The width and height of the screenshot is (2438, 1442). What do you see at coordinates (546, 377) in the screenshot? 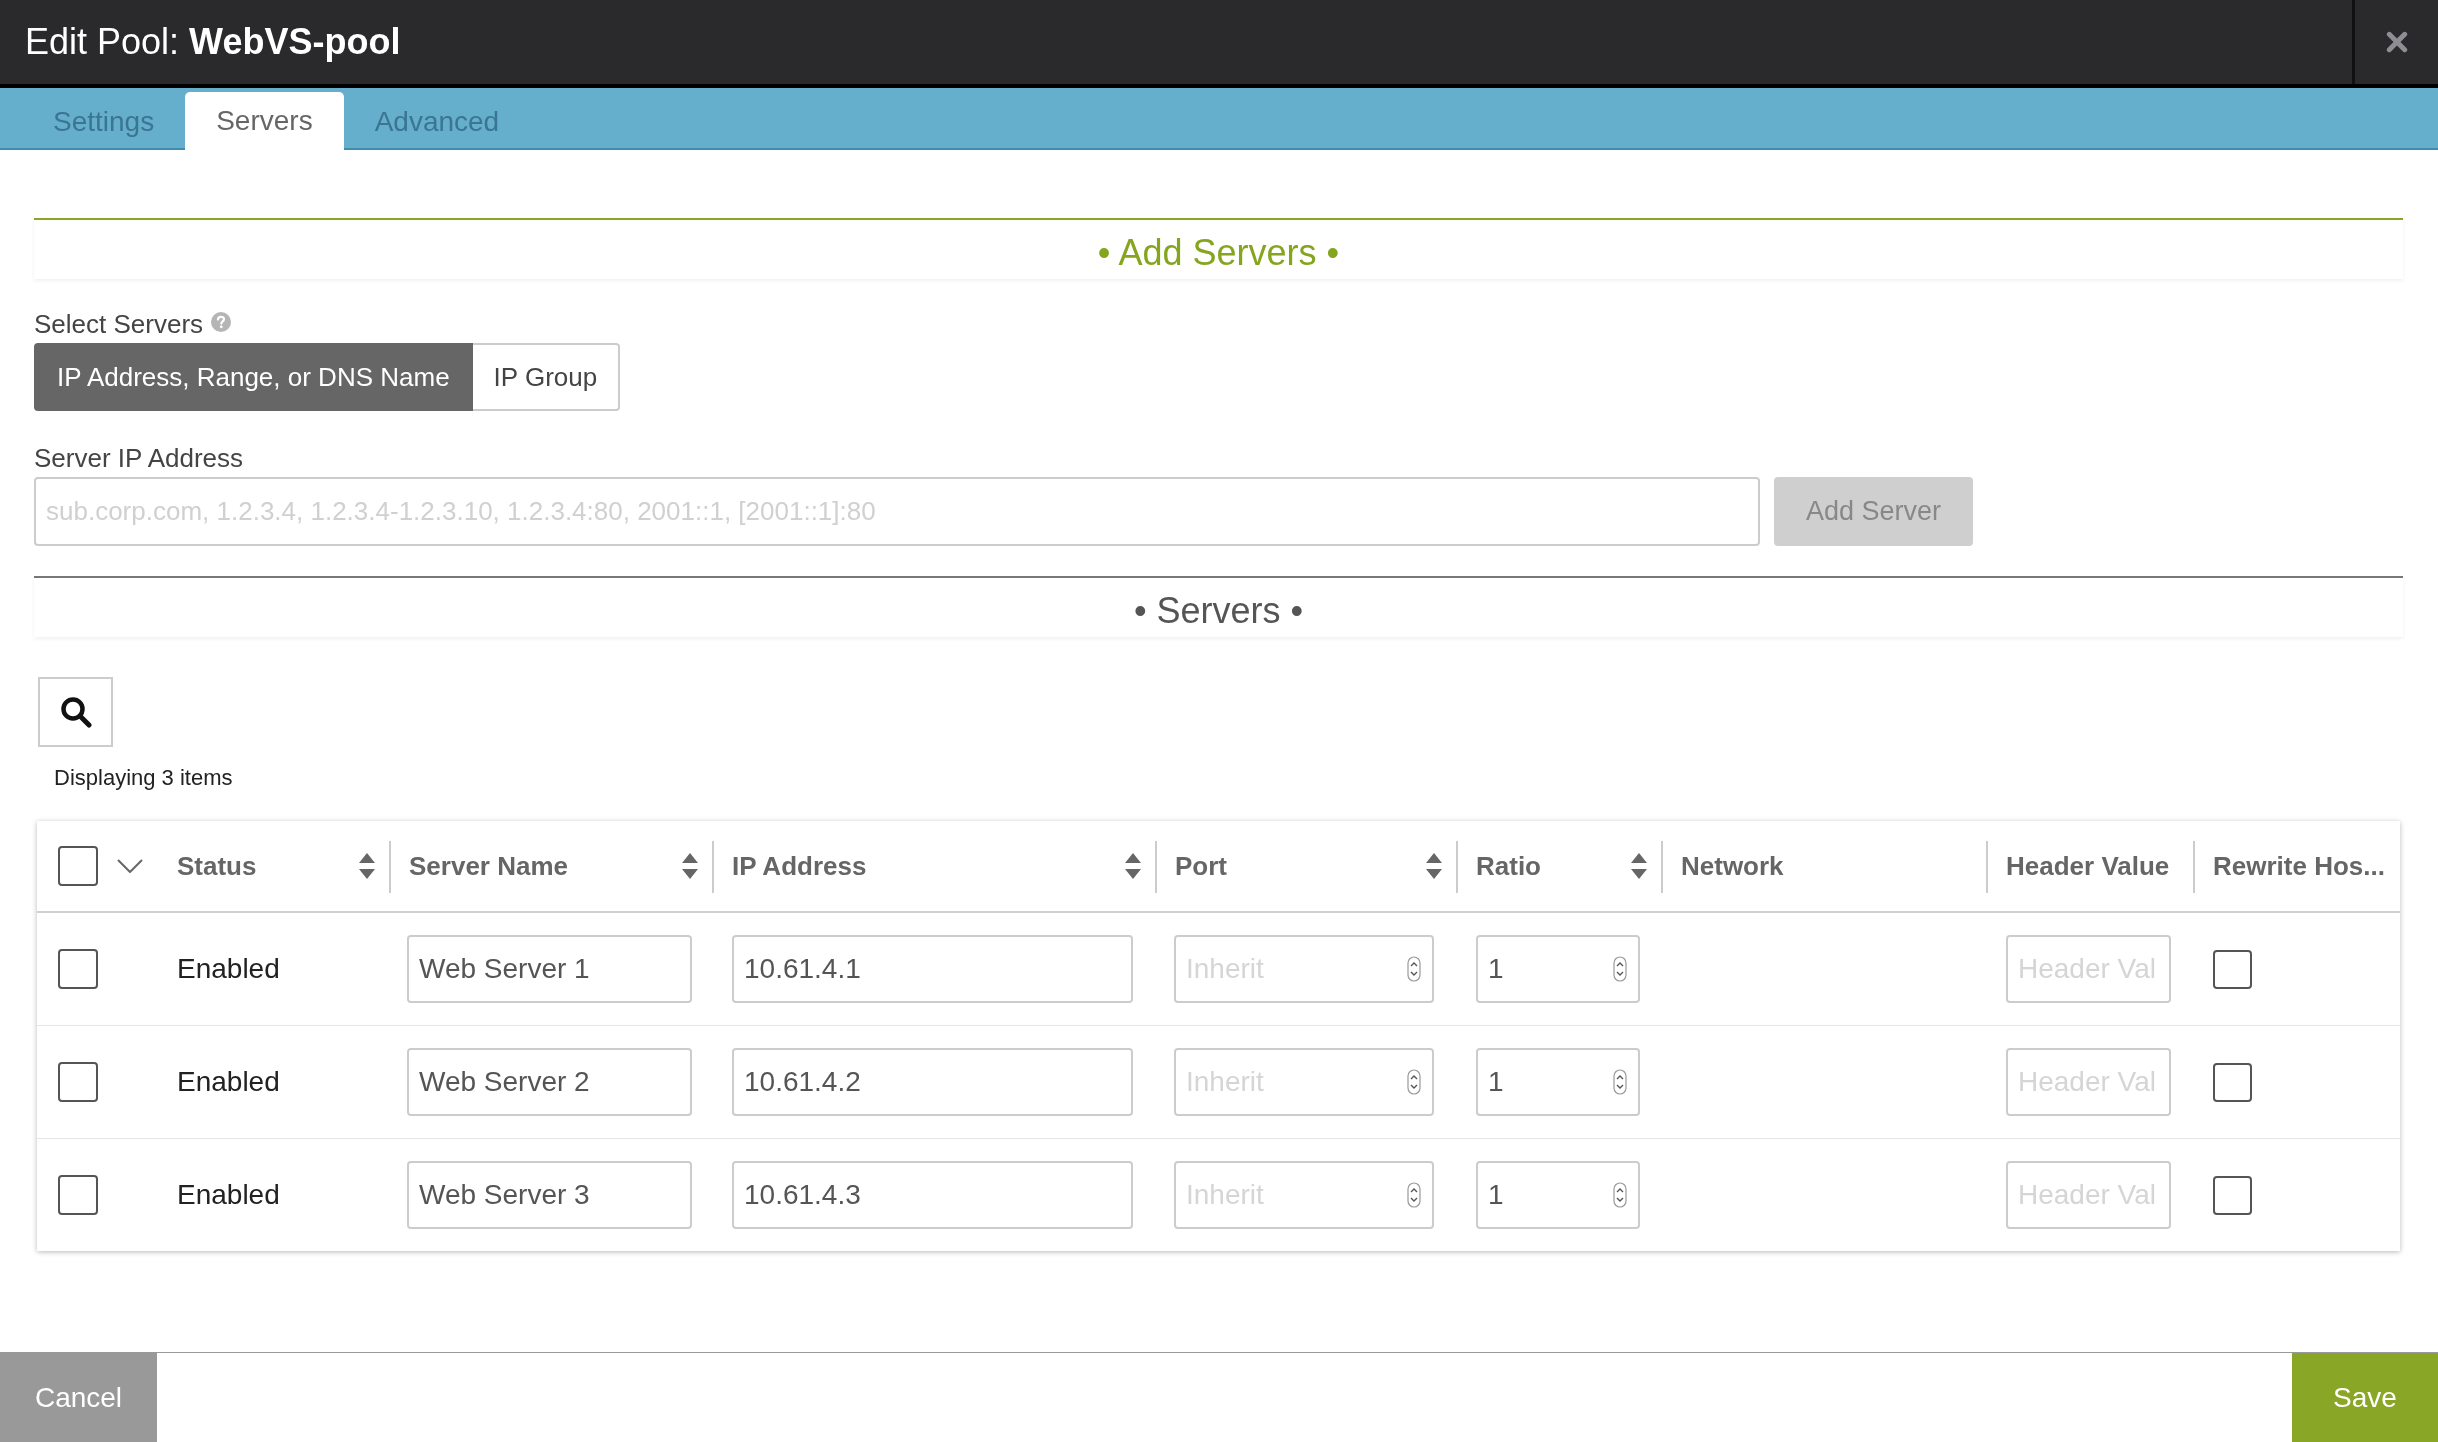
I see `toggle-button: IP Group` at bounding box center [546, 377].